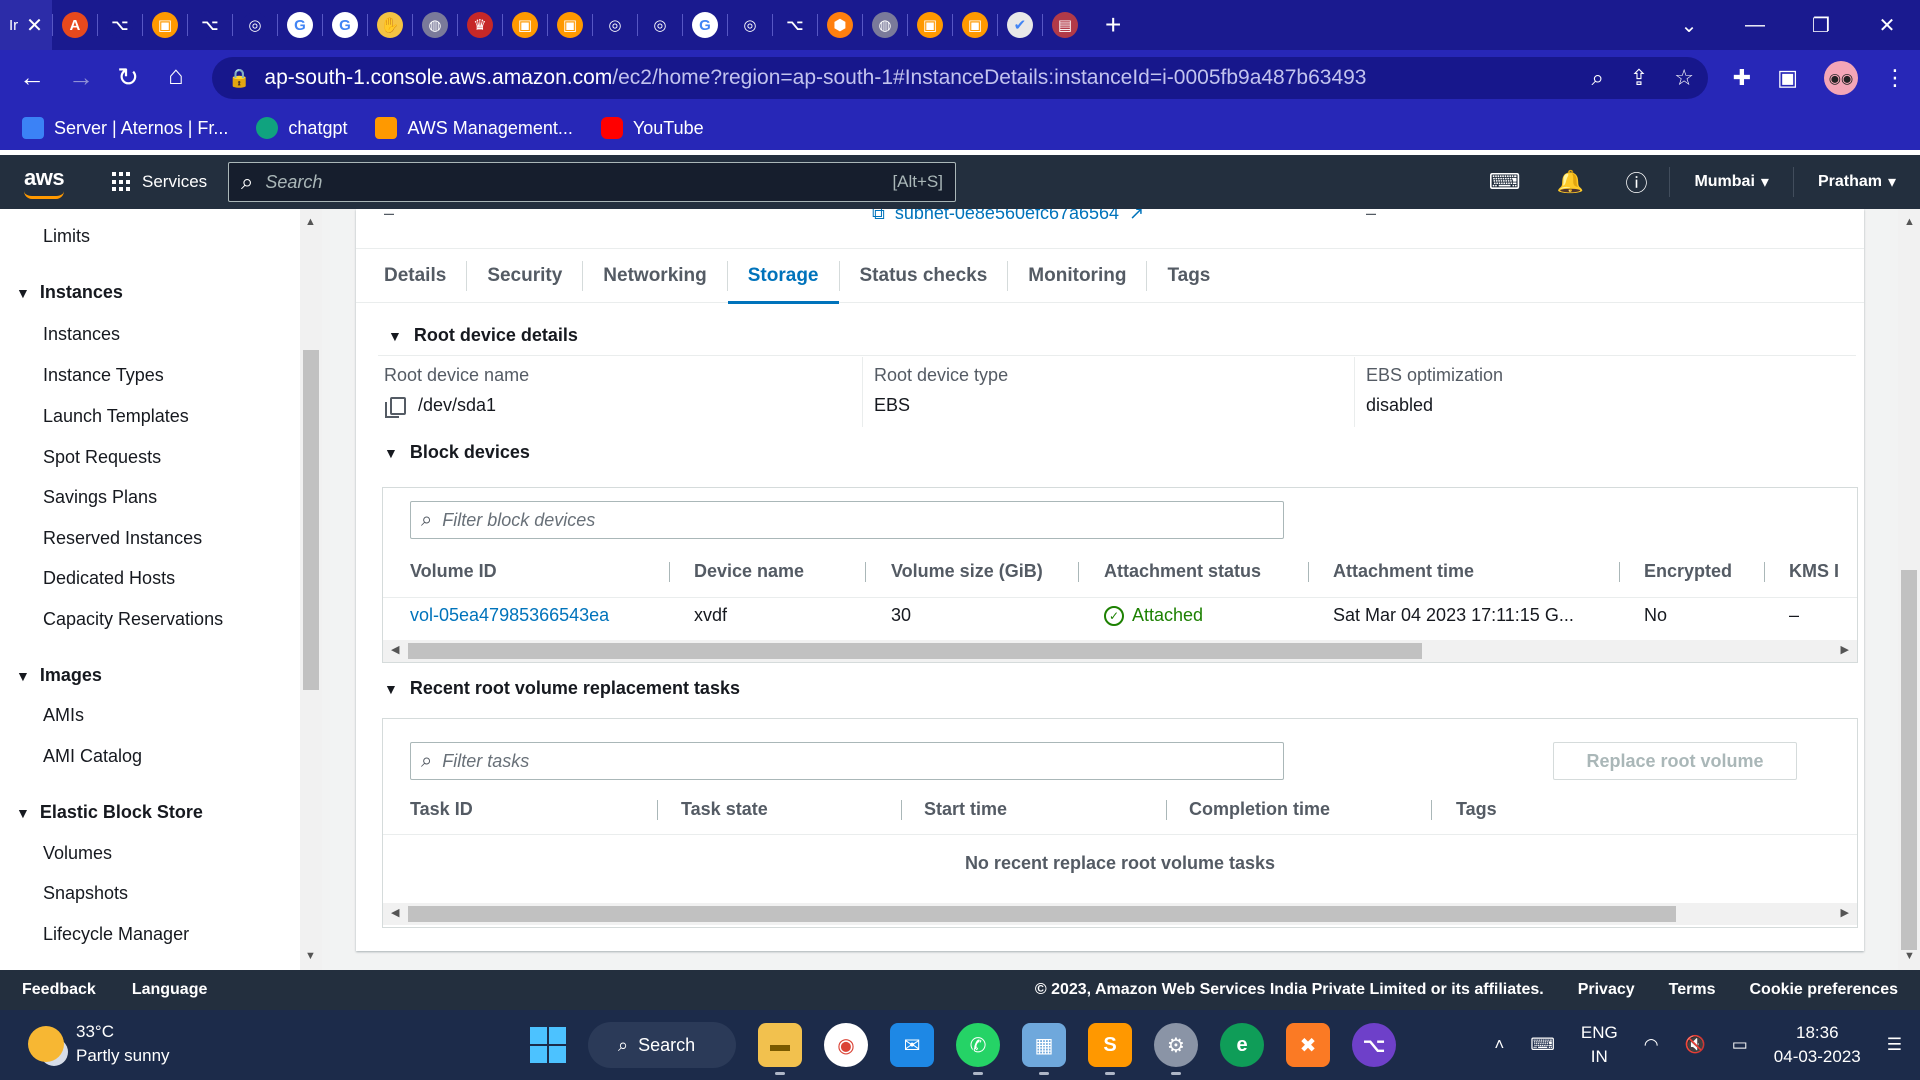  I want to click on col-kms: KMS I, so click(1819, 571).